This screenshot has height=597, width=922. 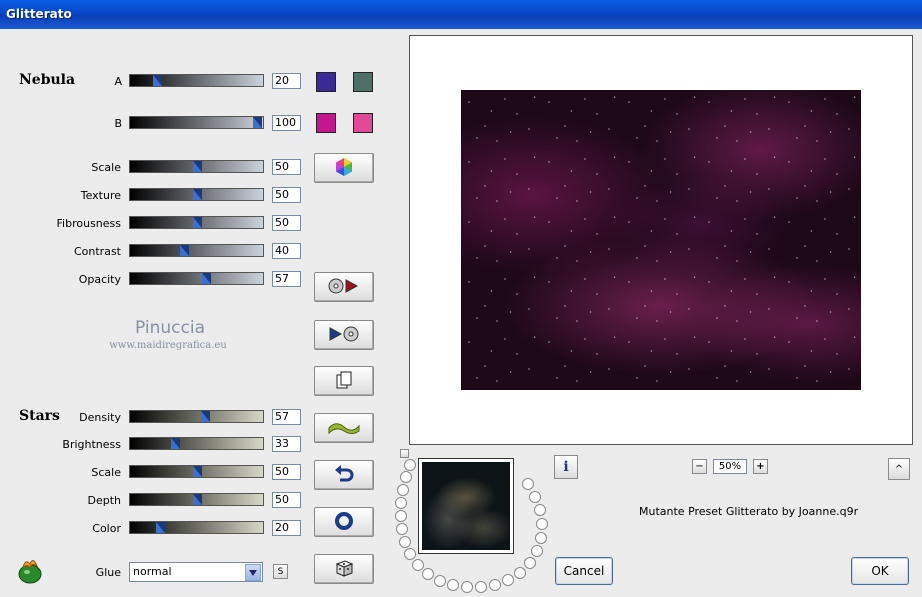 What do you see at coordinates (286, 123) in the screenshot?
I see `nebula-b-value: 100` at bounding box center [286, 123].